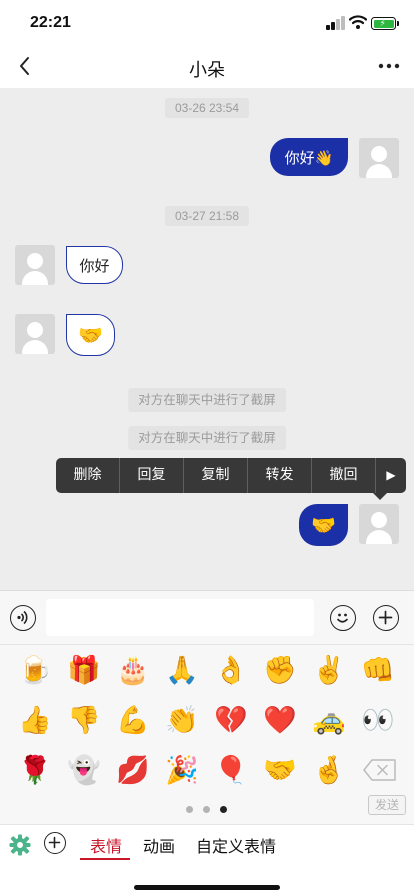 This screenshot has height=896, width=414. What do you see at coordinates (344, 475) in the screenshot?
I see `recall-menu-item: 撤回` at bounding box center [344, 475].